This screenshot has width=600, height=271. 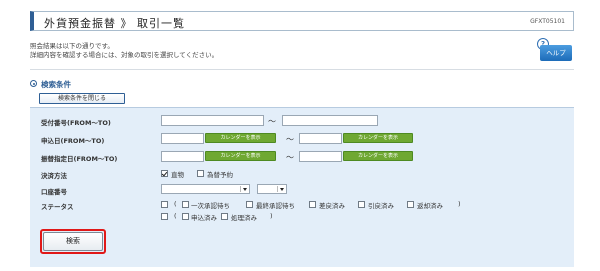 I want to click on status-all-row2-checkbox, so click(x=164, y=216).